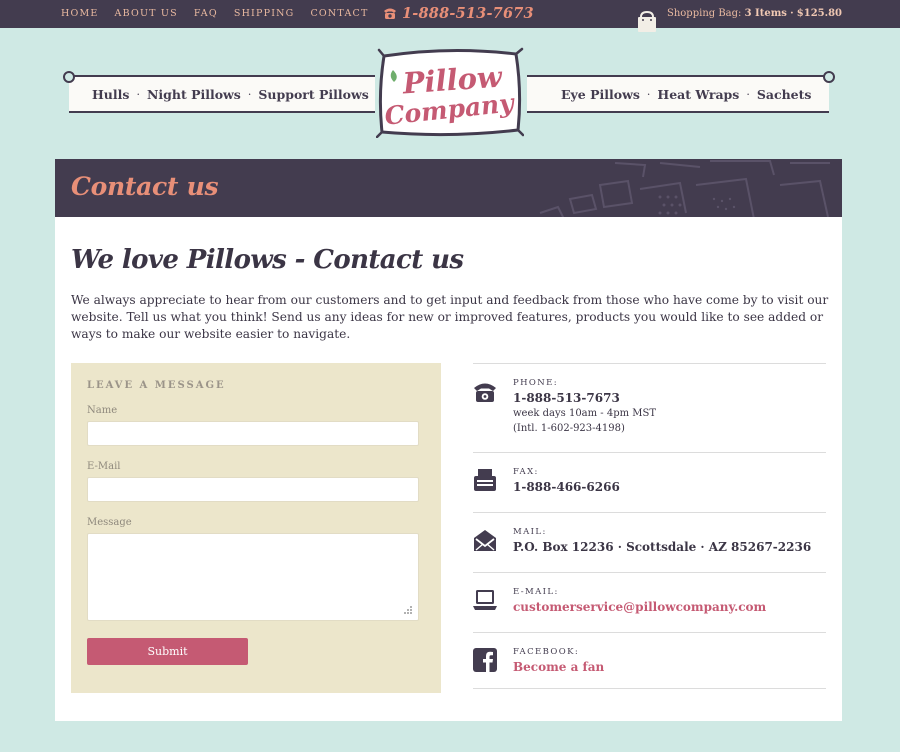 The height and width of the screenshot is (752, 900). What do you see at coordinates (546, 652) in the screenshot?
I see `facebook-label: Facebook:` at bounding box center [546, 652].